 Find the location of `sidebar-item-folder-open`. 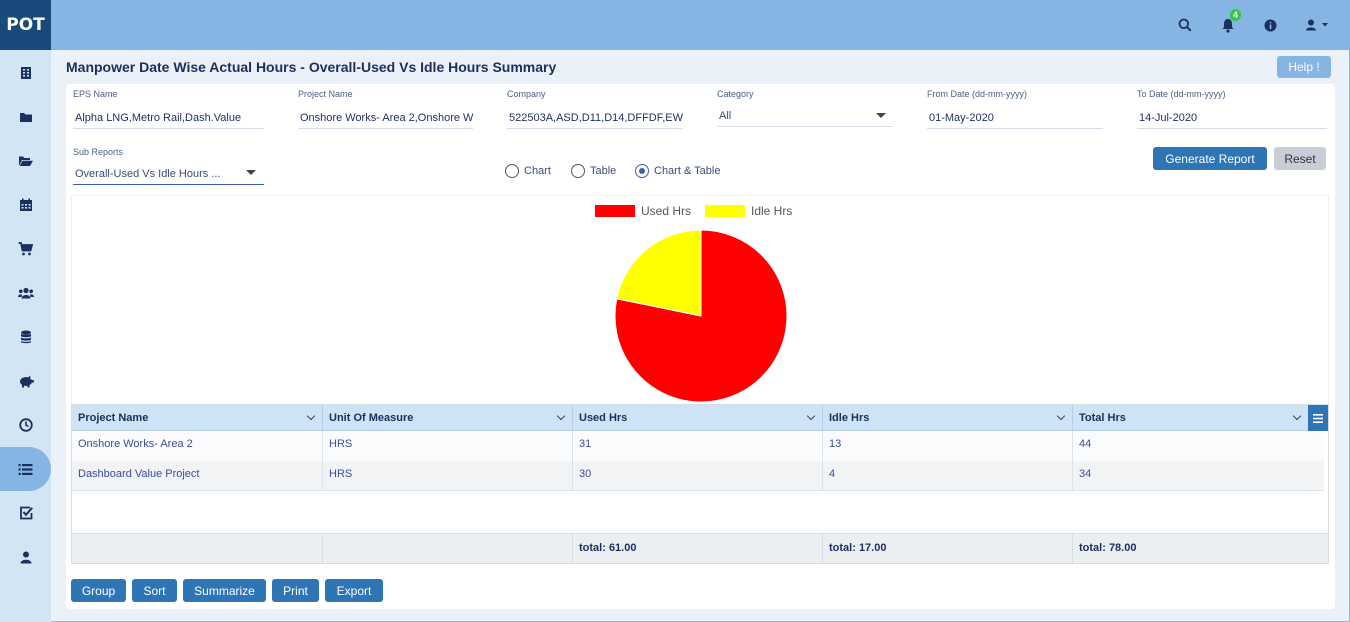

sidebar-item-folder-open is located at coordinates (25, 161).